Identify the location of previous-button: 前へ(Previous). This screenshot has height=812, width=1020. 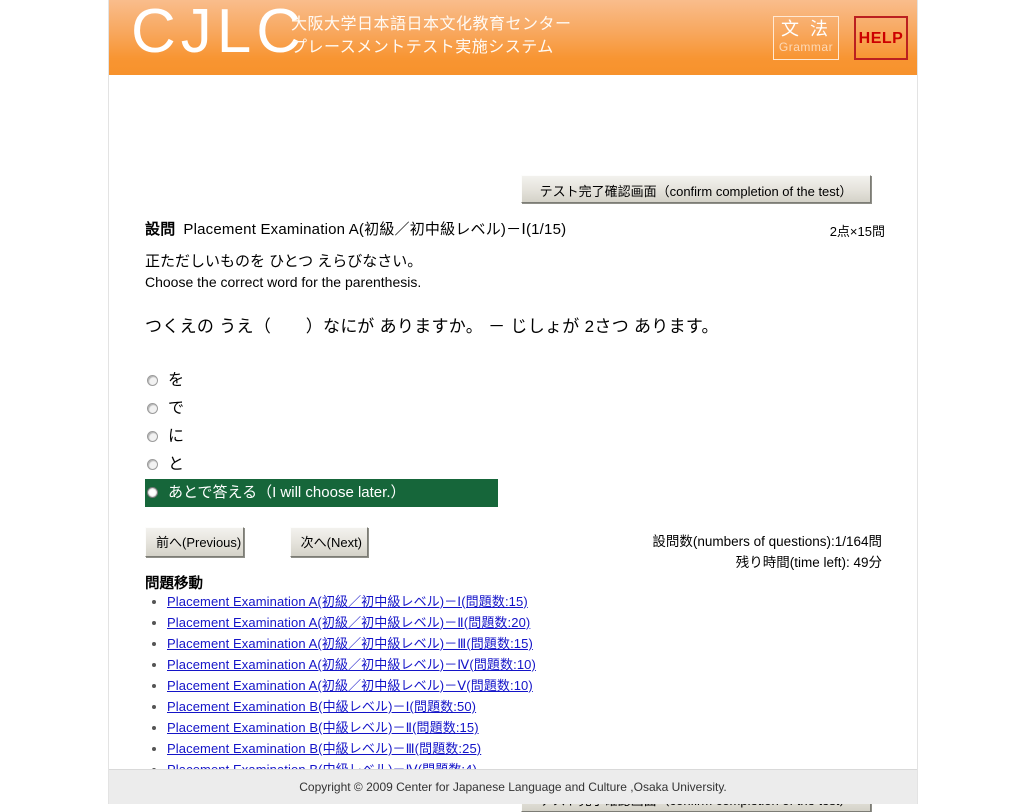
(194, 542).